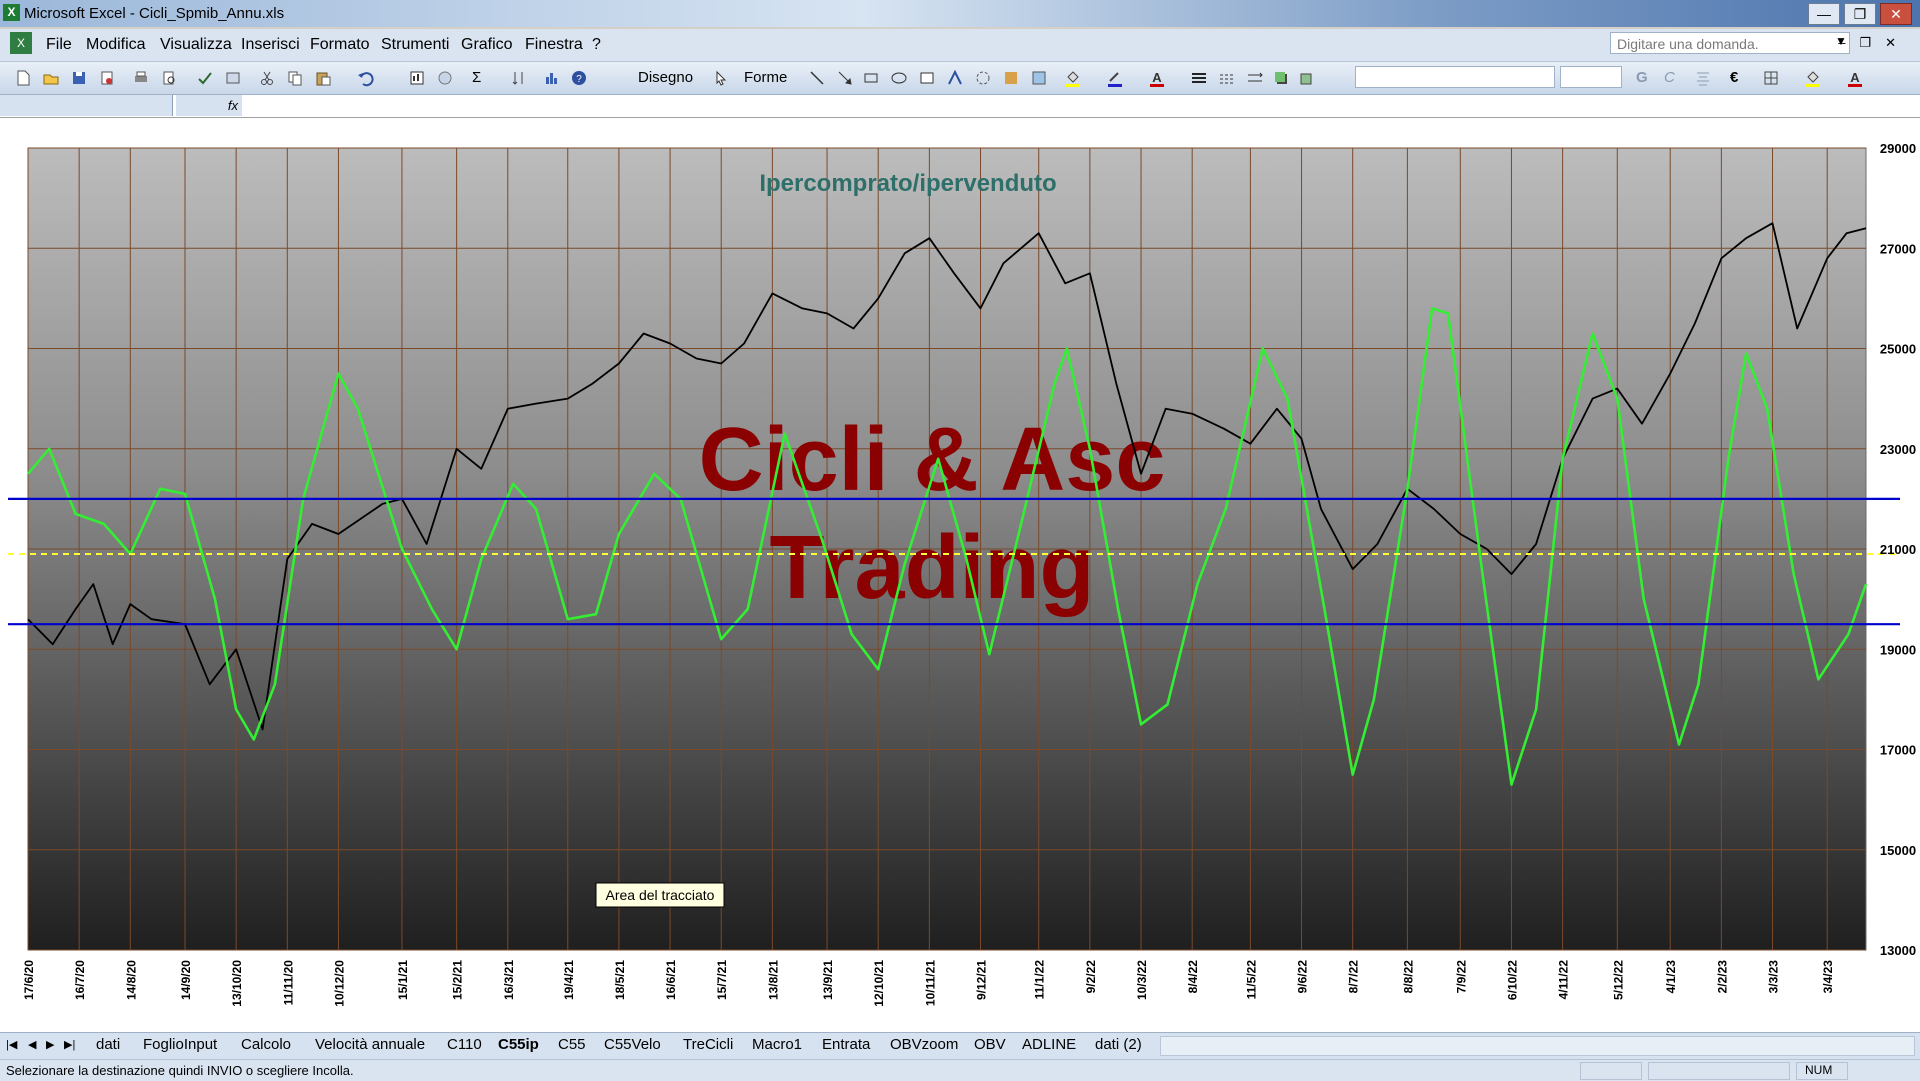  What do you see at coordinates (1669, 77) in the screenshot?
I see `italic-icon: C` at bounding box center [1669, 77].